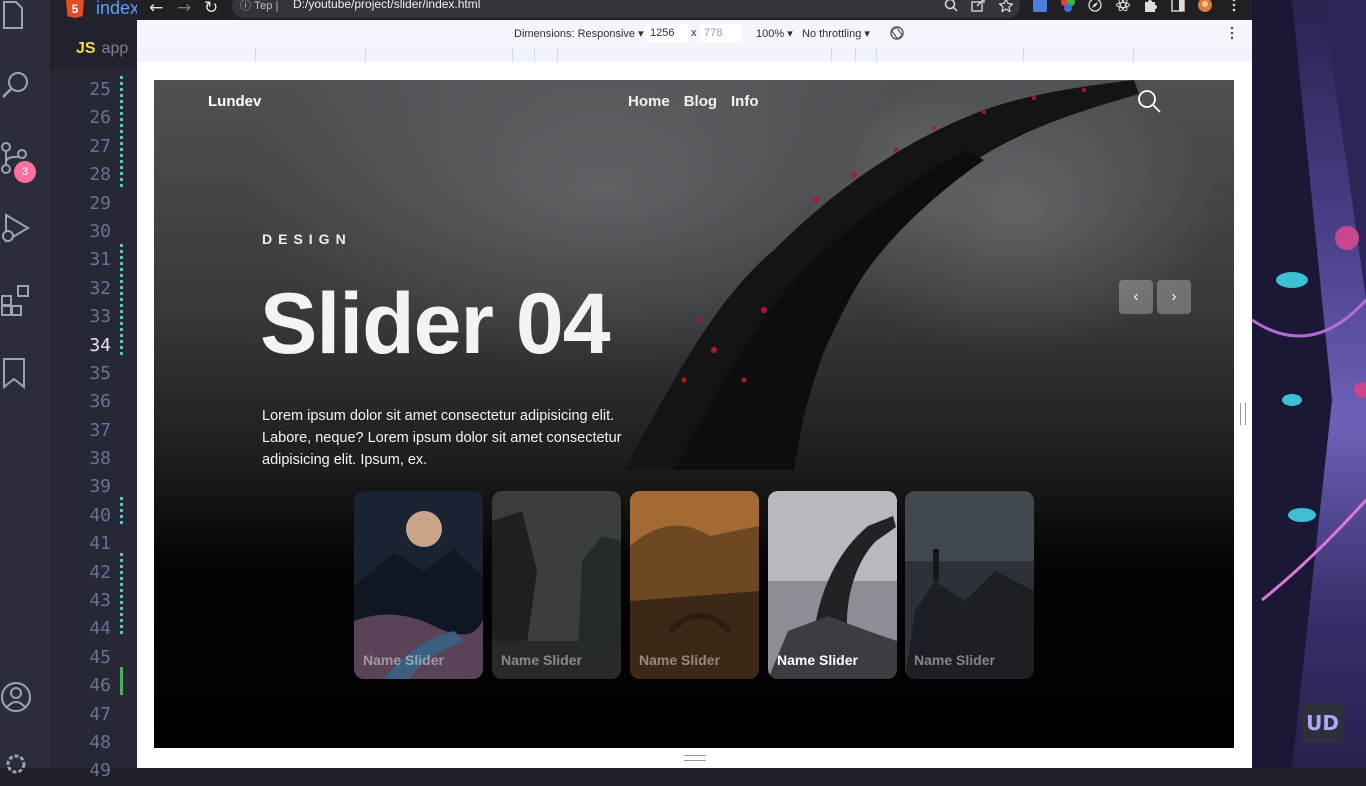  Describe the element at coordinates (100, 203) in the screenshot. I see `line-number: 29` at that location.